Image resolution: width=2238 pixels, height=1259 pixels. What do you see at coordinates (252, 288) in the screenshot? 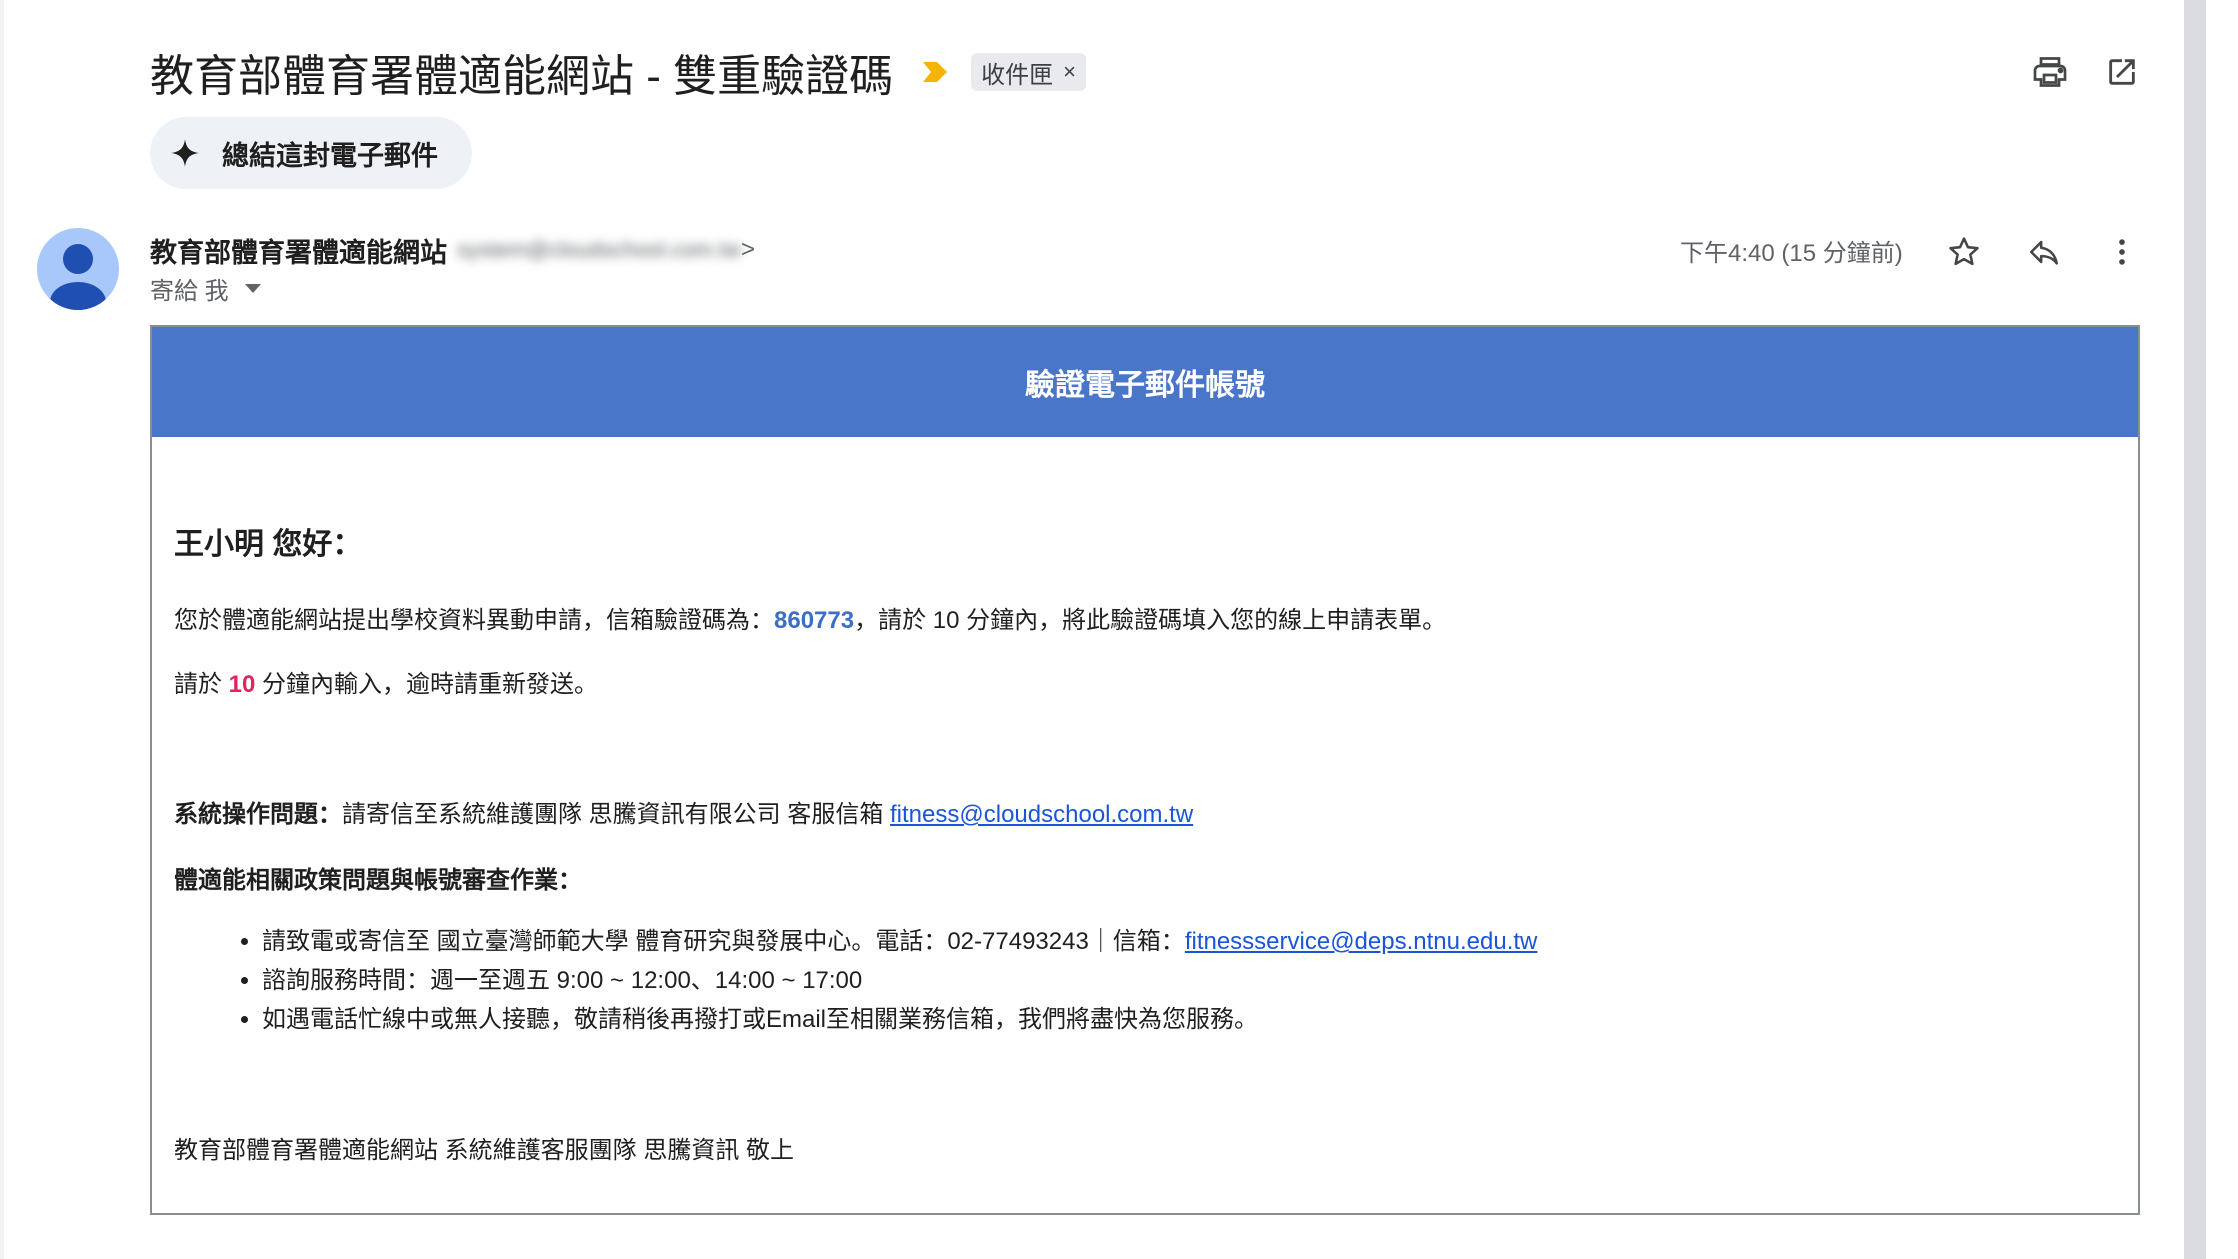
I see `dropdown-caret-icon` at bounding box center [252, 288].